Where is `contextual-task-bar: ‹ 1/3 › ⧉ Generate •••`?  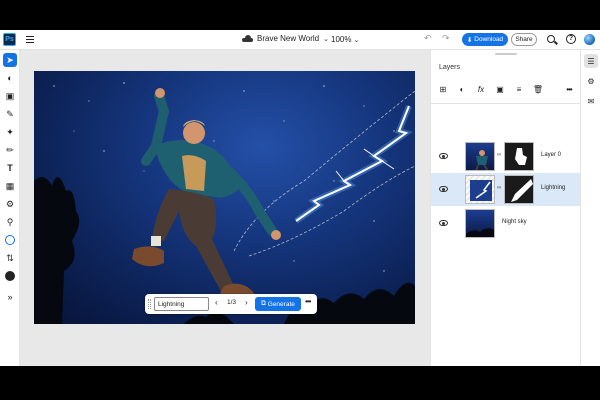 contextual-task-bar: ‹ 1/3 › ⧉ Generate ••• is located at coordinates (231, 304).